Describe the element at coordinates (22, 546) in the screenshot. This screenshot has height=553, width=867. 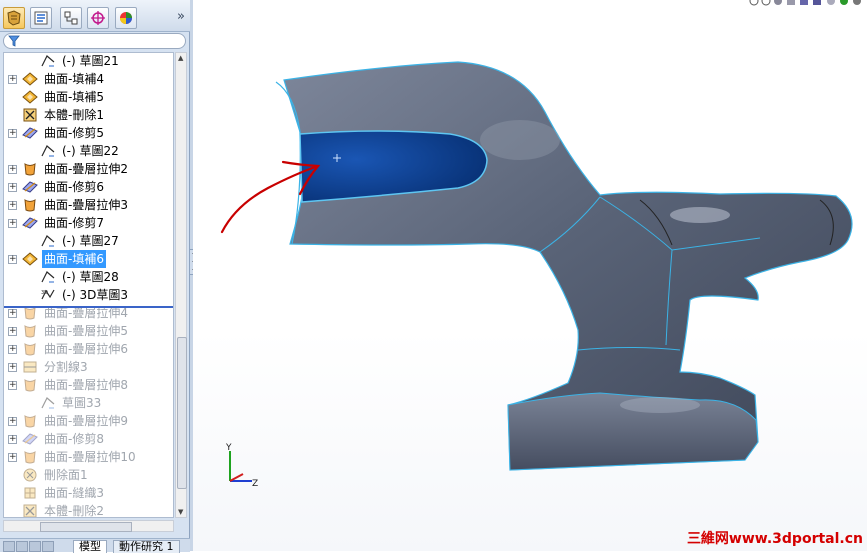
I see `previous-tab-icon` at that location.